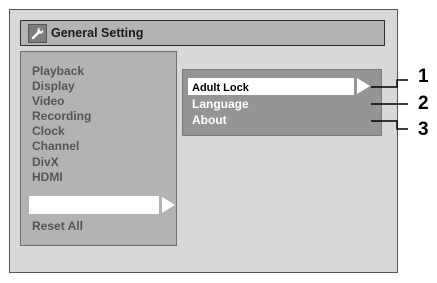 This screenshot has height=283, width=437. Describe the element at coordinates (423, 76) in the screenshot. I see `callout-label-1: 1` at that location.